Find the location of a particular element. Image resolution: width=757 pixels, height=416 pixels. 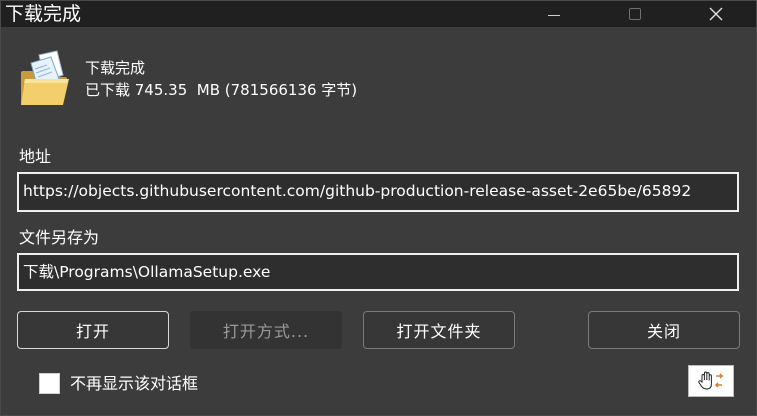

dont-show-again-option: 不再显示该对话框 is located at coordinates (118, 383).